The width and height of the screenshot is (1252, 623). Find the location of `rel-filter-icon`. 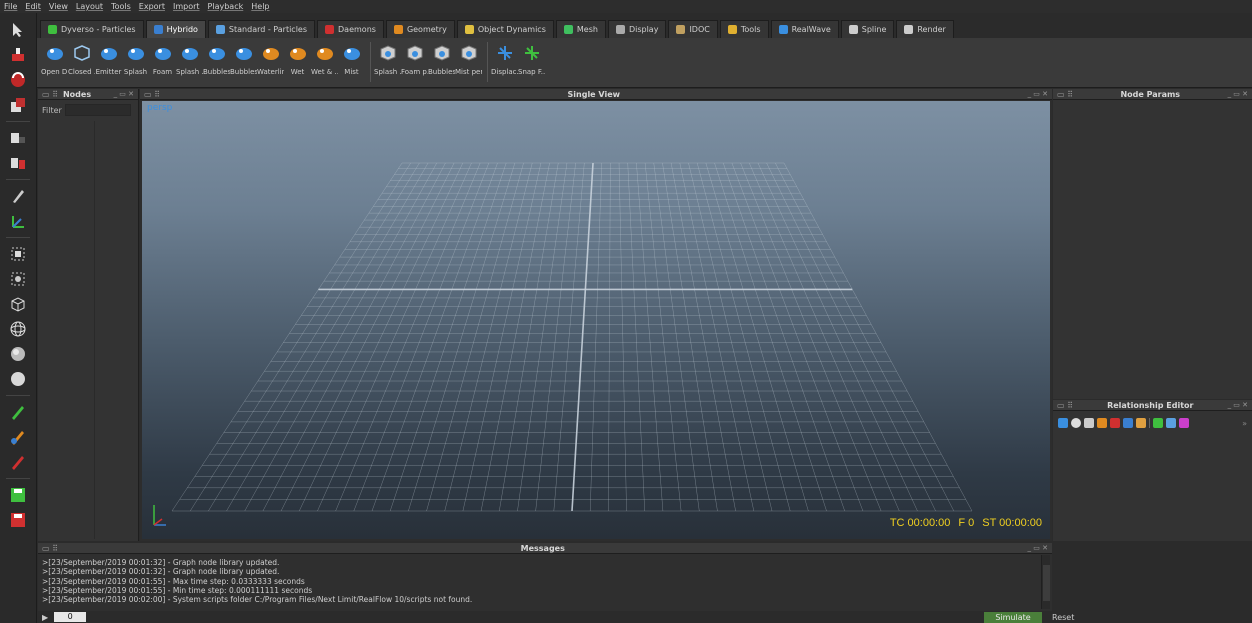

rel-filter-icon is located at coordinates (1171, 423).